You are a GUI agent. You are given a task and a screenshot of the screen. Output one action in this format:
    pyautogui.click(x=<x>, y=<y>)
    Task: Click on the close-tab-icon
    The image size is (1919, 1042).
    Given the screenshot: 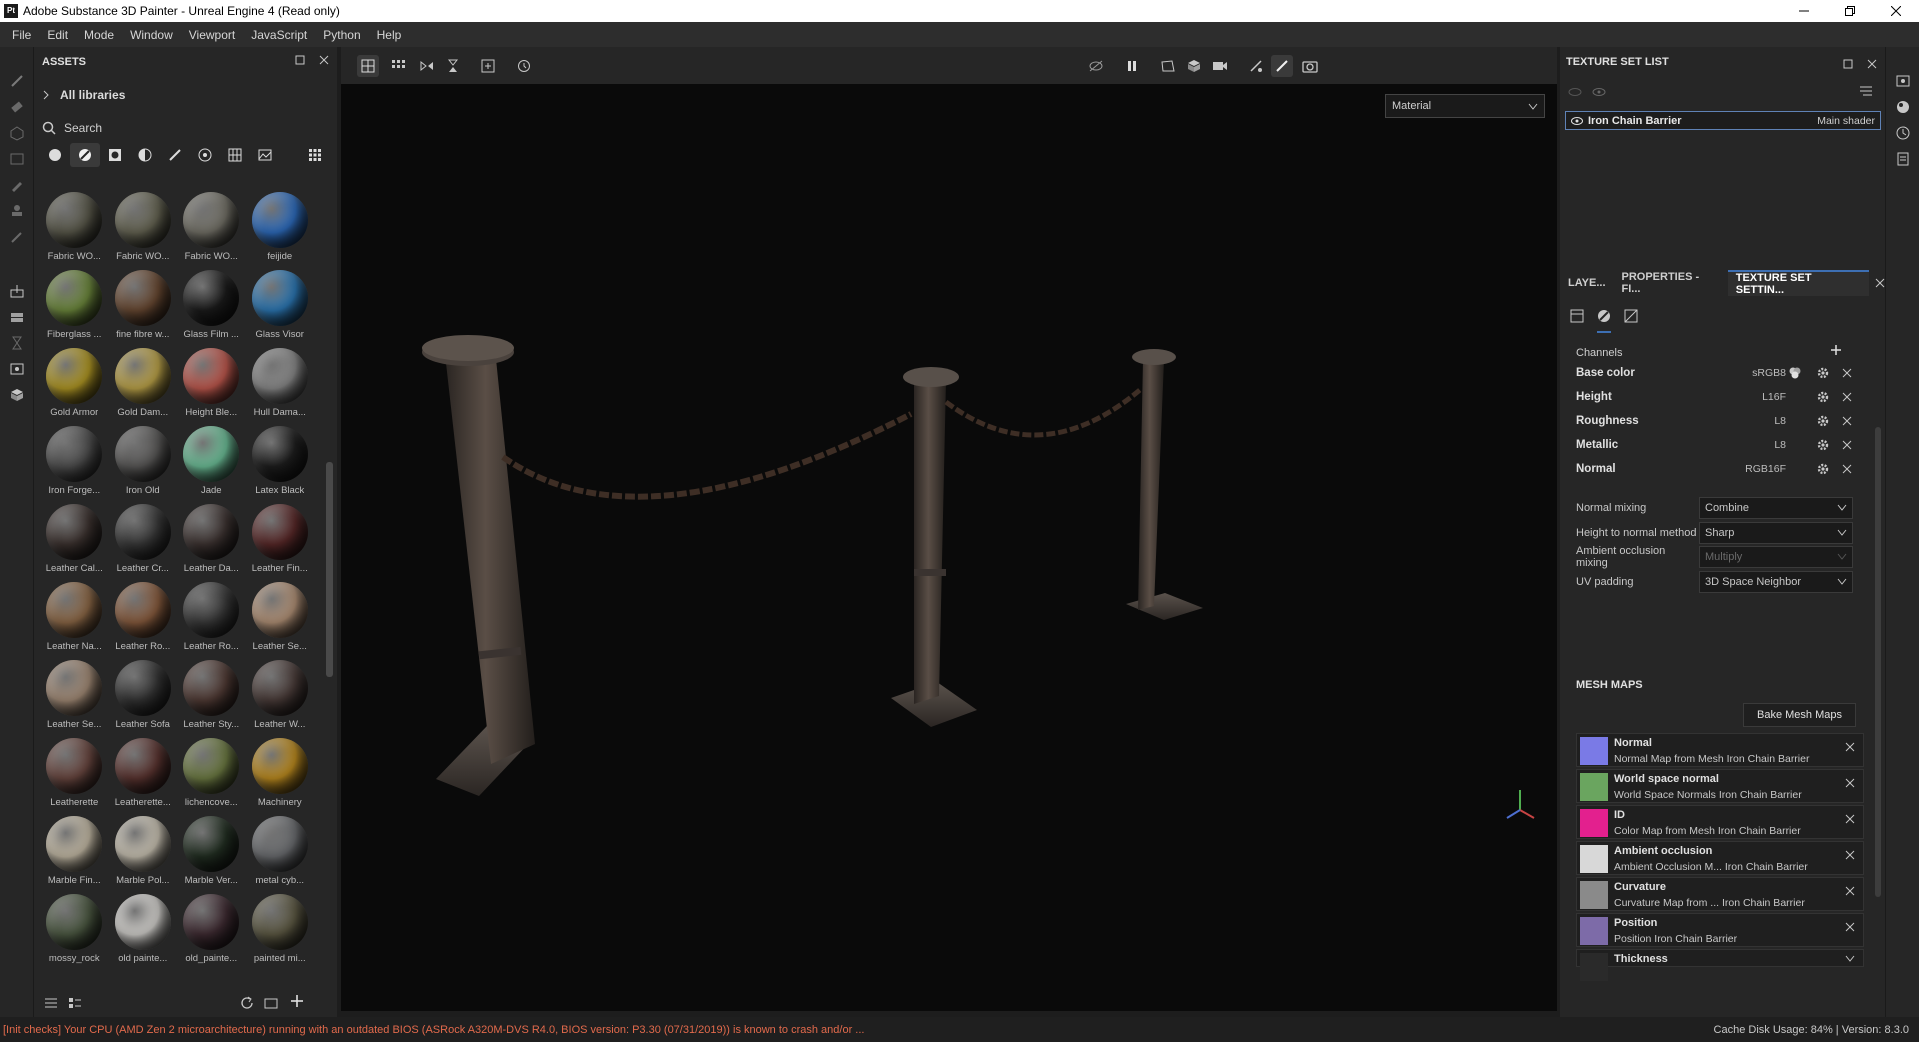 What is the action you would take?
    pyautogui.click(x=1880, y=283)
    